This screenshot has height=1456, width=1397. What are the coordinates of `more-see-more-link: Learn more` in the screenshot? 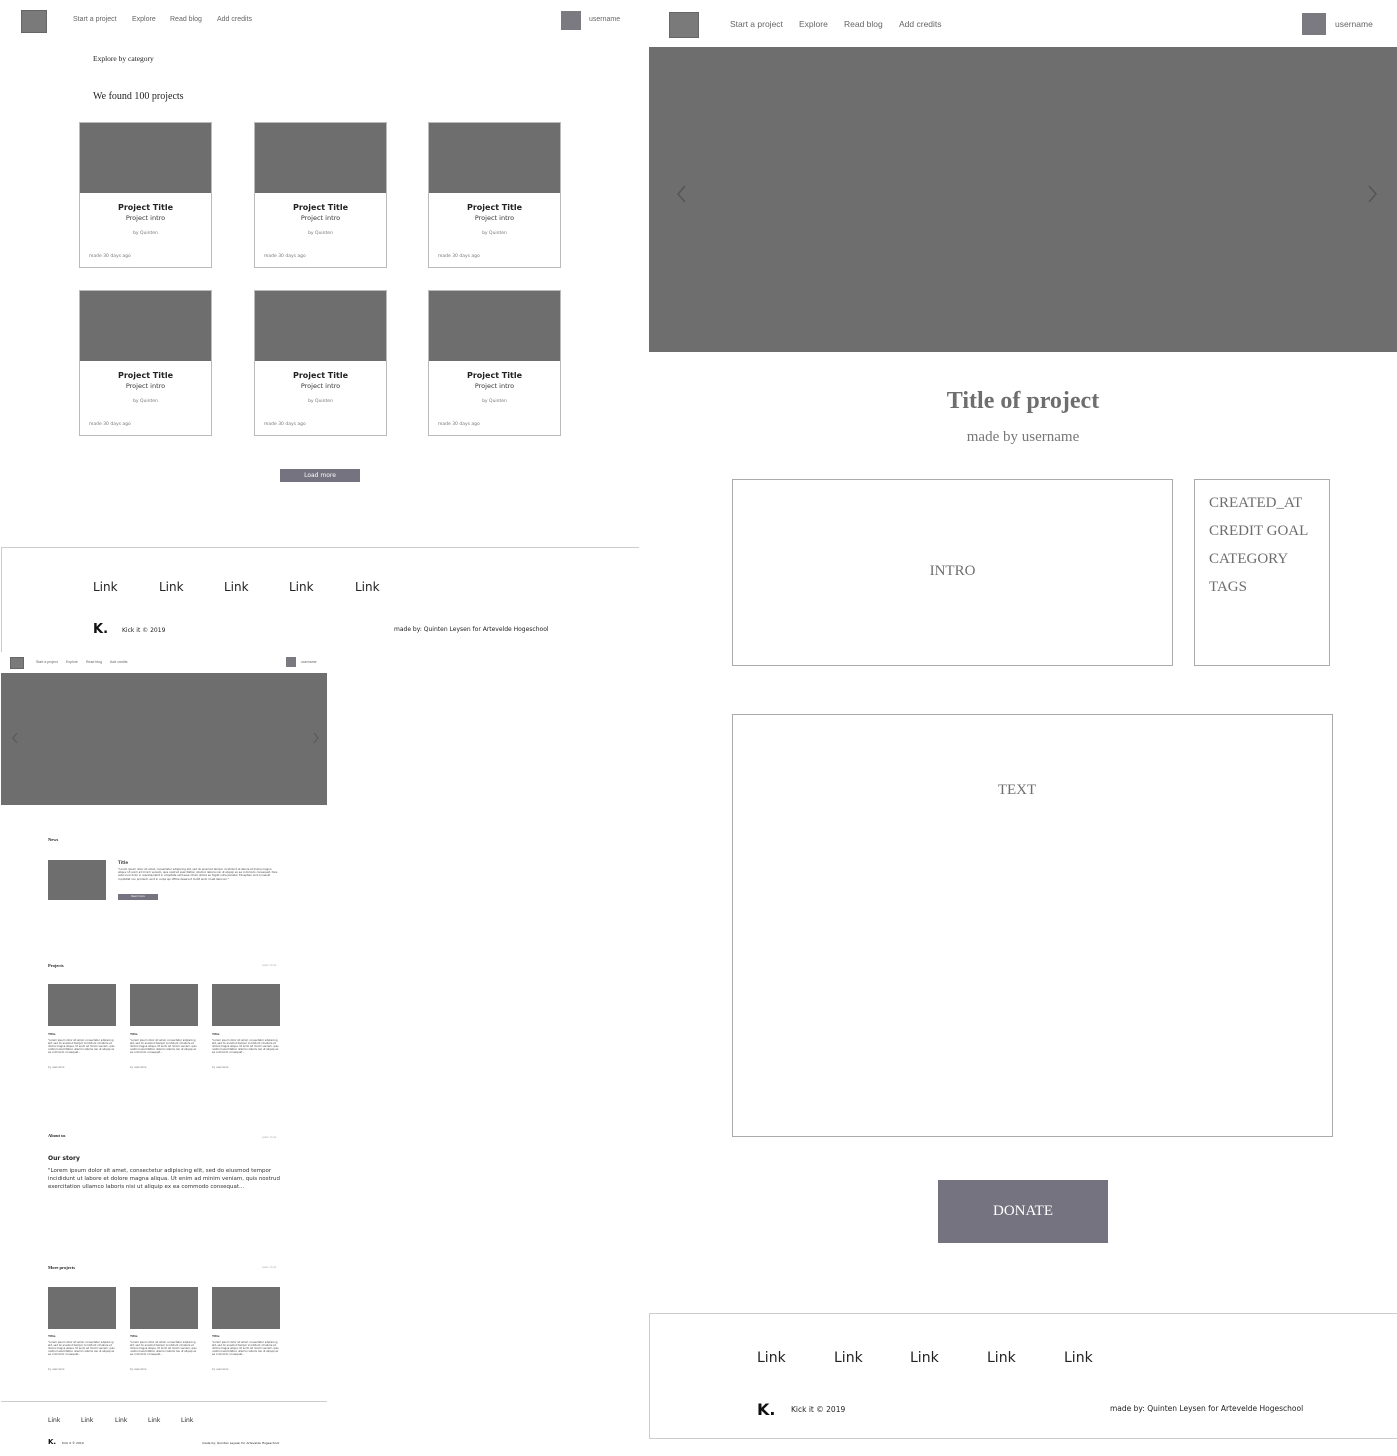 It's located at (269, 1267).